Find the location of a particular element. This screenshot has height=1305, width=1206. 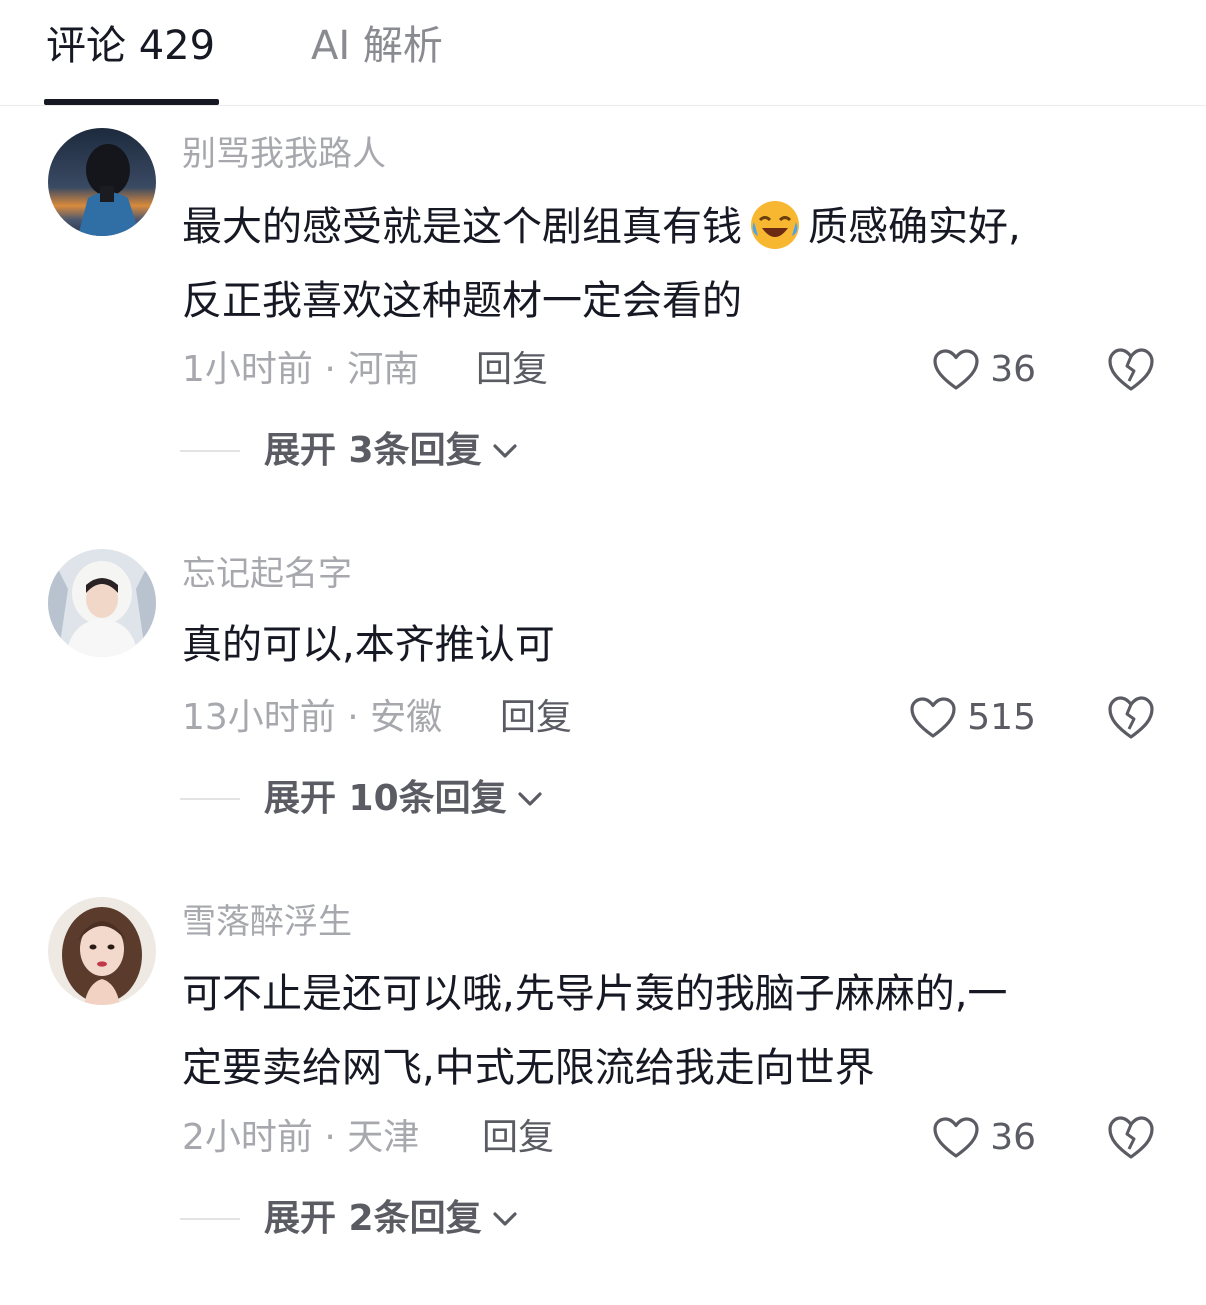

comment-text-part: 真的可以,本齐推认可 is located at coordinates (368, 645).